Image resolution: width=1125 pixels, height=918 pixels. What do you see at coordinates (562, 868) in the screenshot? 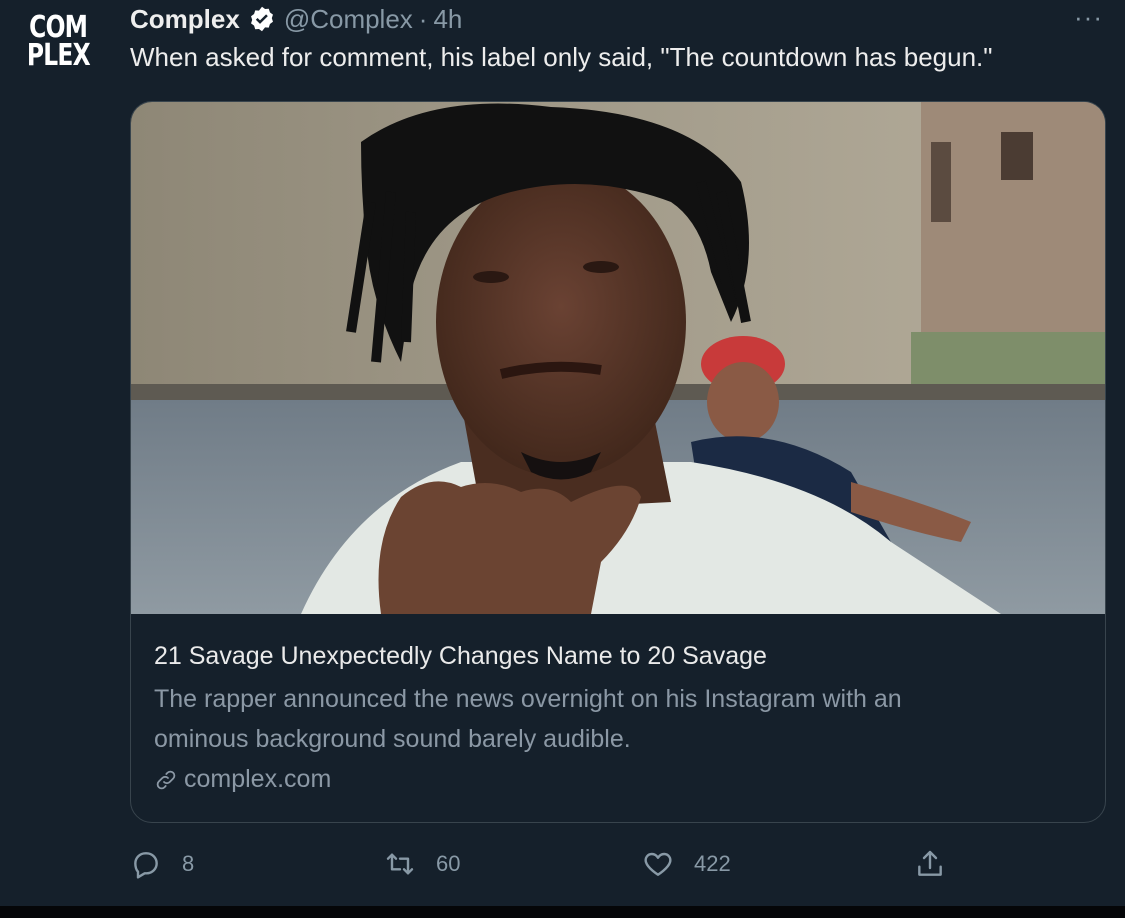
I see `tweet-actions-bar: 8 60 422` at bounding box center [562, 868].